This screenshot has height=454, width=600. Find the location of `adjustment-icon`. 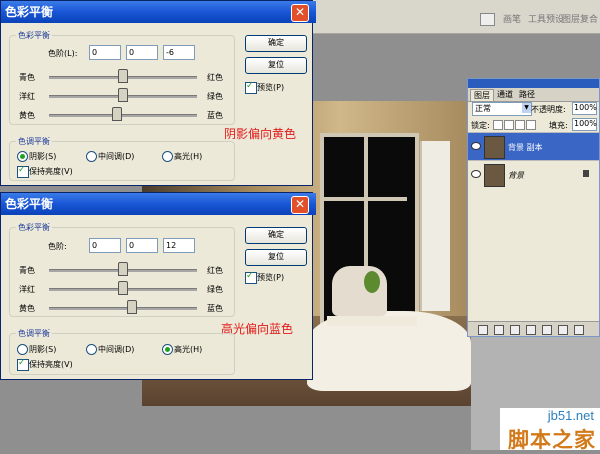

adjustment-icon is located at coordinates (531, 330).